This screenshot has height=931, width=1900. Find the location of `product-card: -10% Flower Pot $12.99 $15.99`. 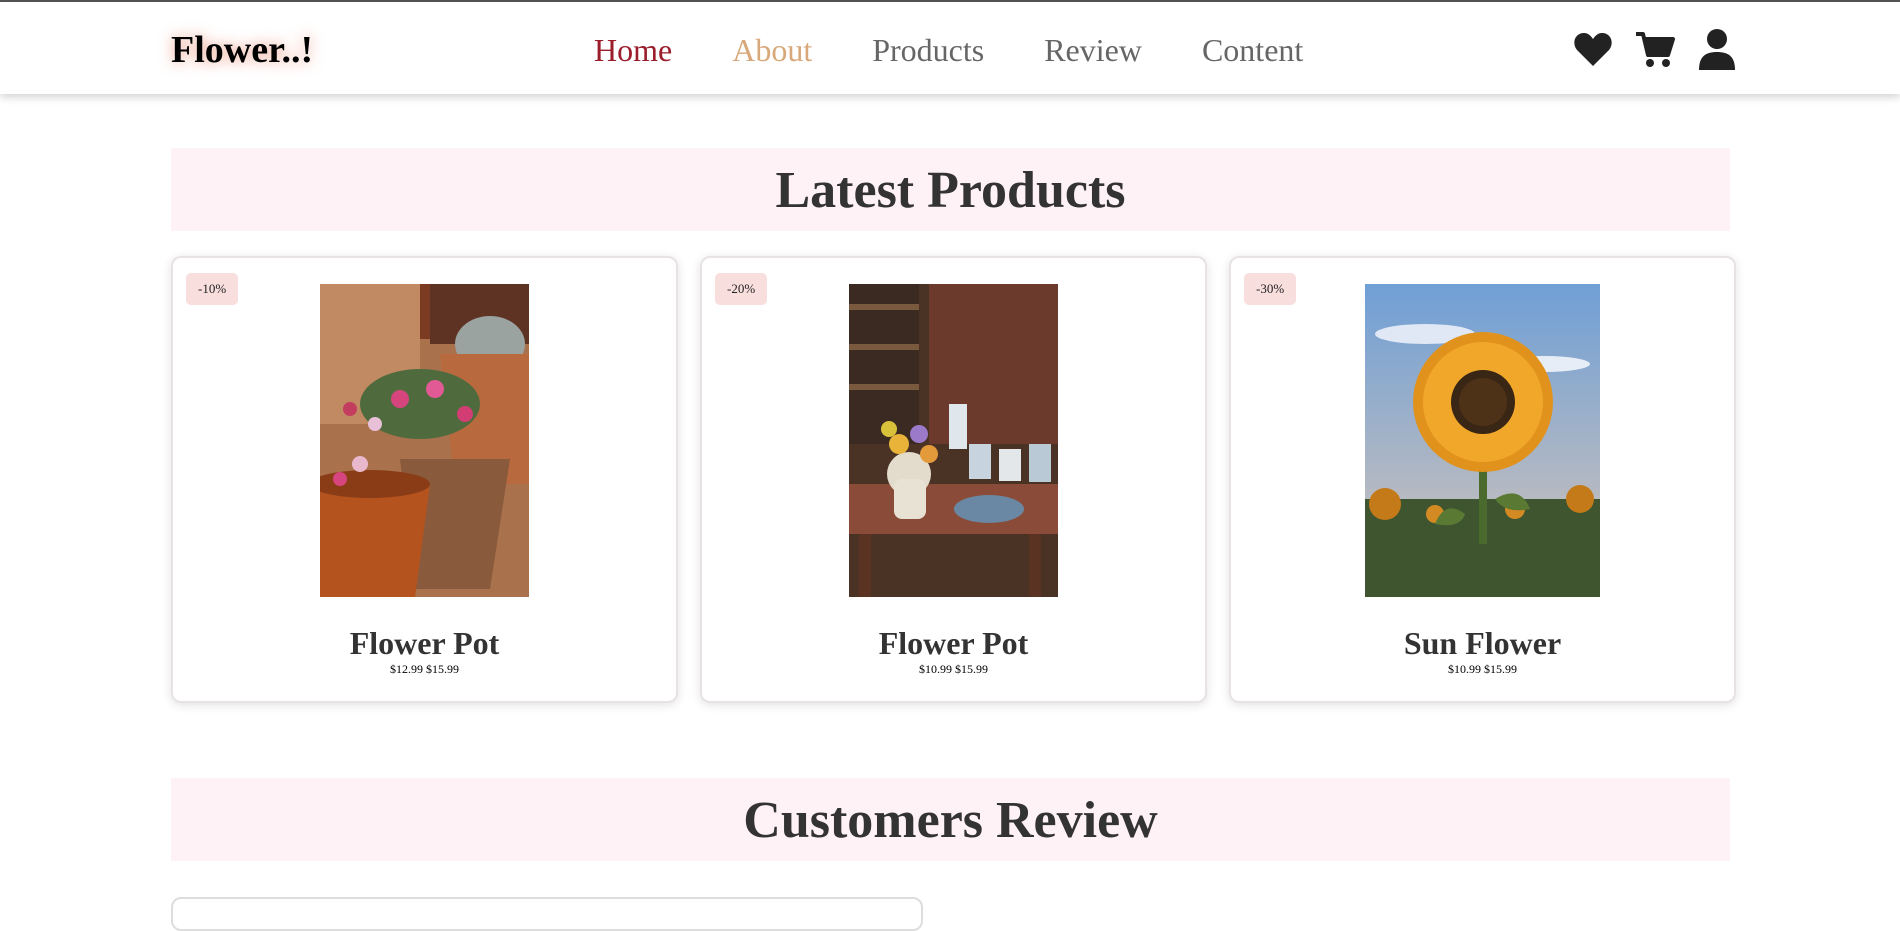

product-card: -10% Flower Pot $12.99 $15.99 is located at coordinates (424, 479).